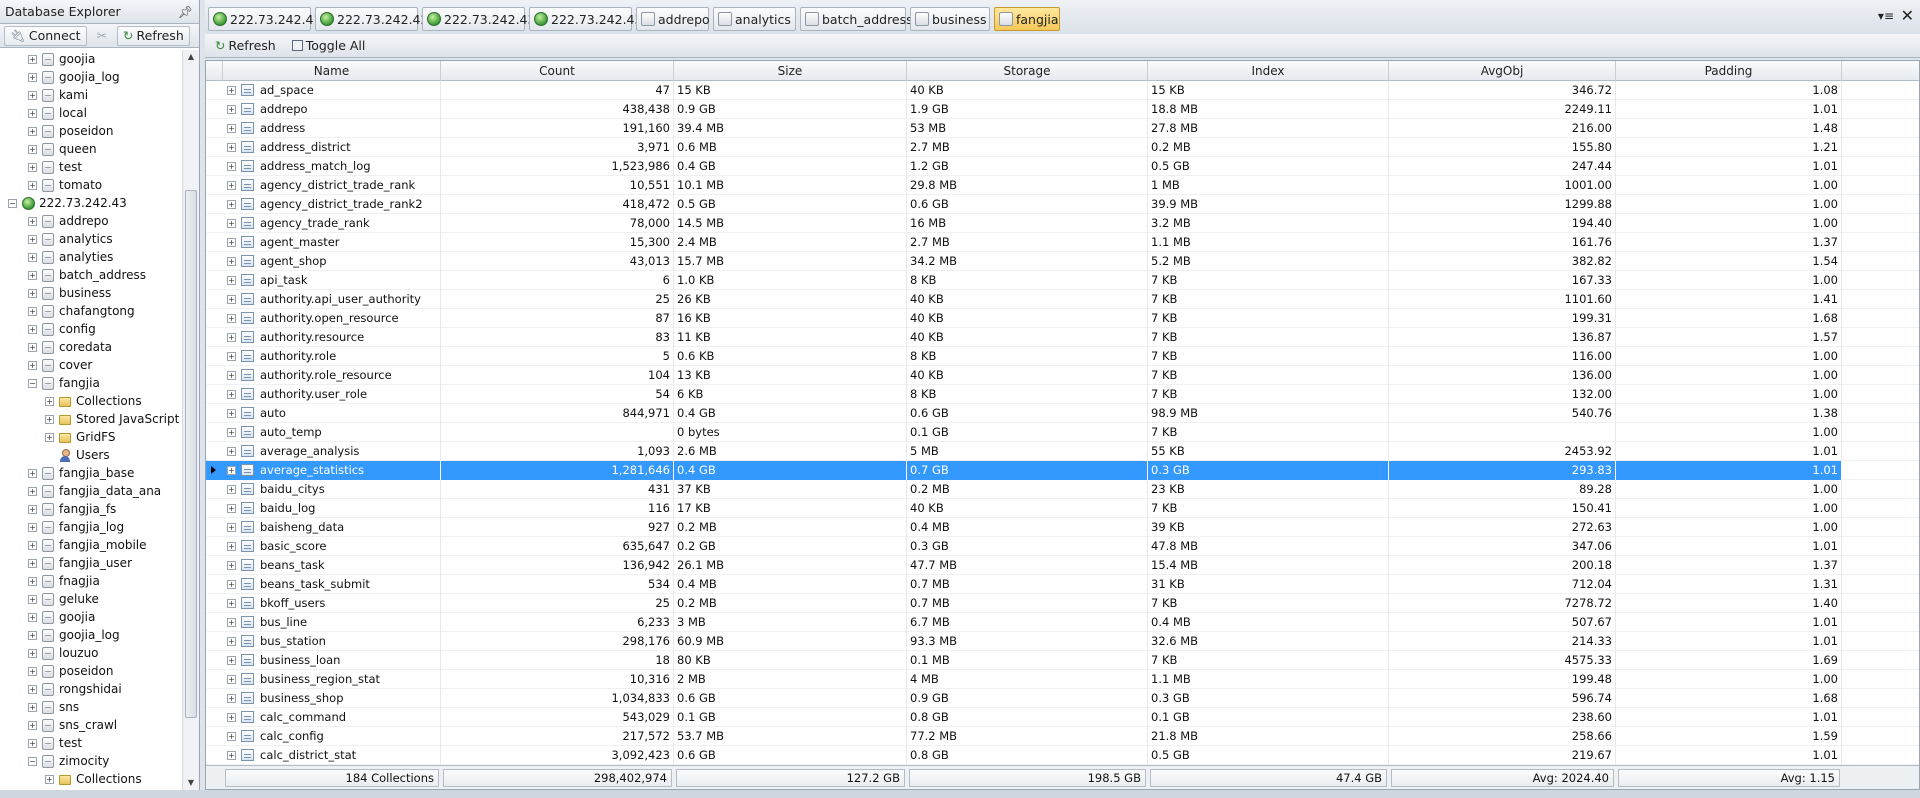 Image resolution: width=1920 pixels, height=798 pixels. I want to click on cell-index: 98.9 MB, so click(1268, 413).